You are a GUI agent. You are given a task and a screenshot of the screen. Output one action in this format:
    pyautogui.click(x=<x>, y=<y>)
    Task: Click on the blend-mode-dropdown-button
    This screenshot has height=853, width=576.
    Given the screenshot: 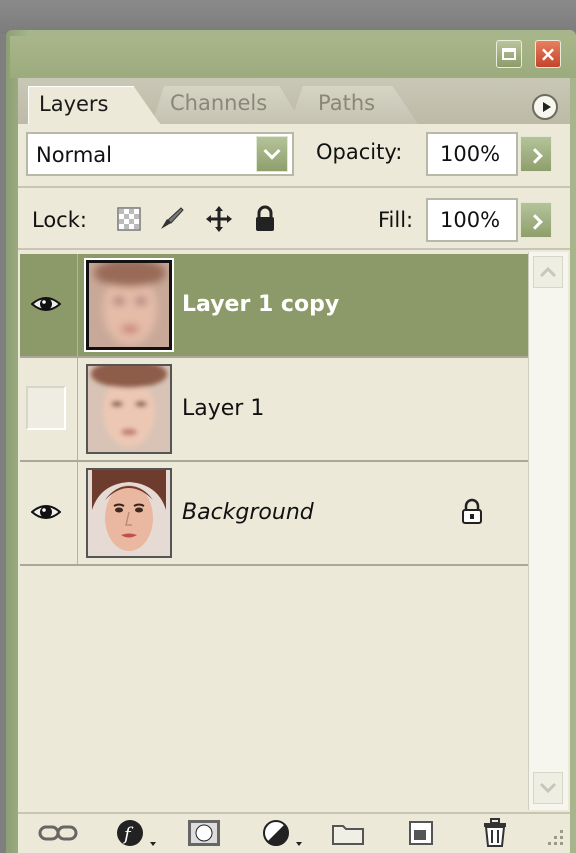 What is the action you would take?
    pyautogui.click(x=272, y=154)
    